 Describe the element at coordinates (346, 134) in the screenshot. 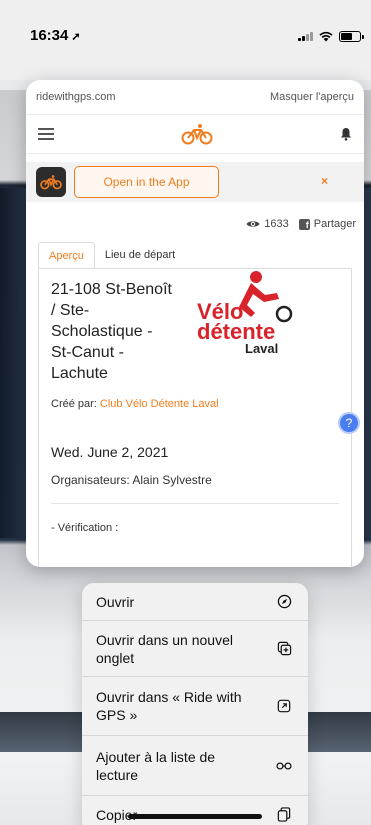

I see `notification-bell-icon` at that location.